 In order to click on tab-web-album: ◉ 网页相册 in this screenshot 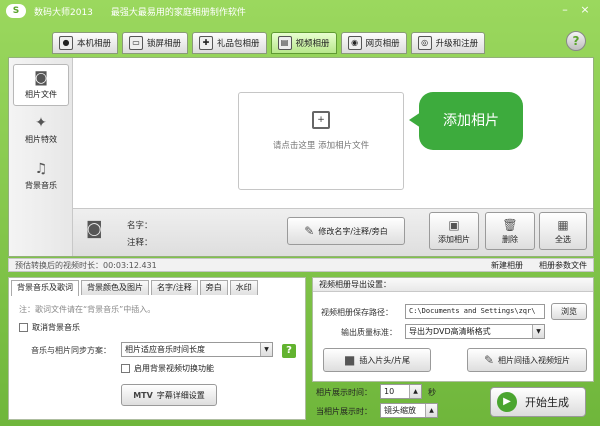, I will do `click(373, 43)`.